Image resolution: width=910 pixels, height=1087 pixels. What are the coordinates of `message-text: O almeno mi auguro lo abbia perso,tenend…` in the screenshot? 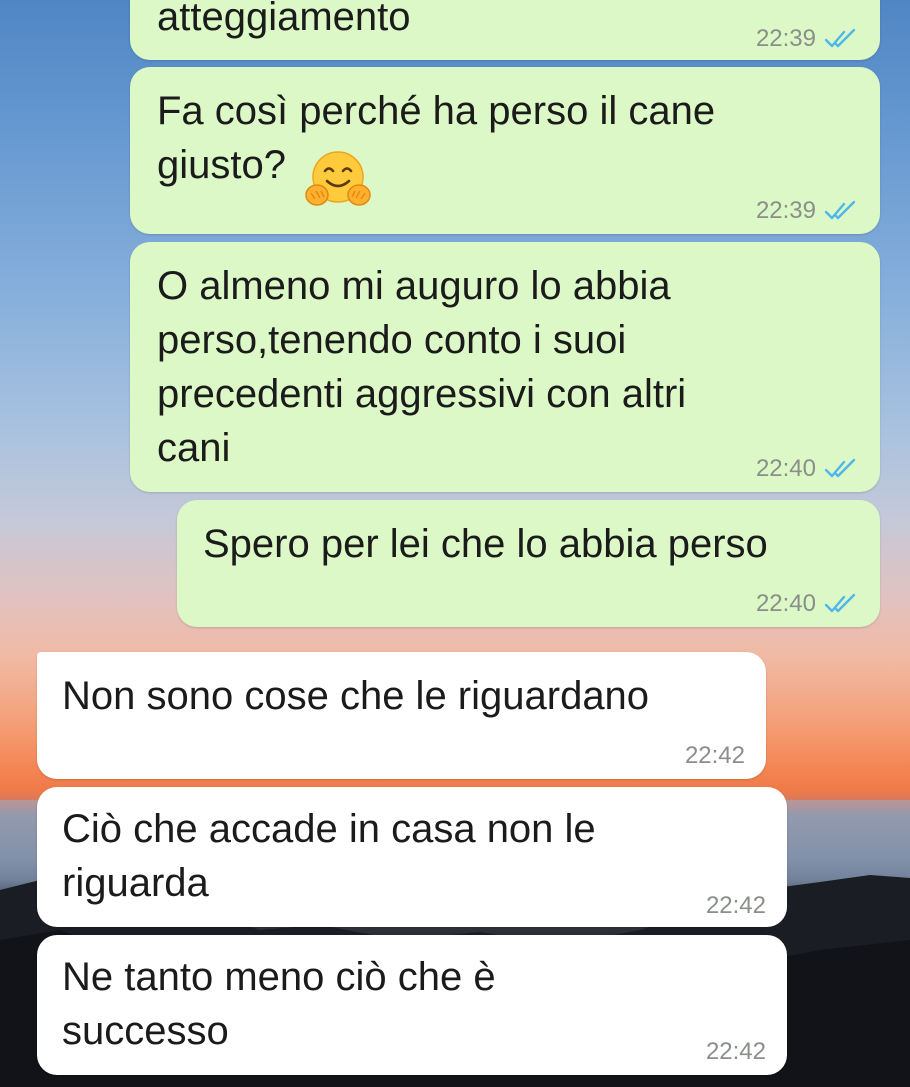 It's located at (422, 367).